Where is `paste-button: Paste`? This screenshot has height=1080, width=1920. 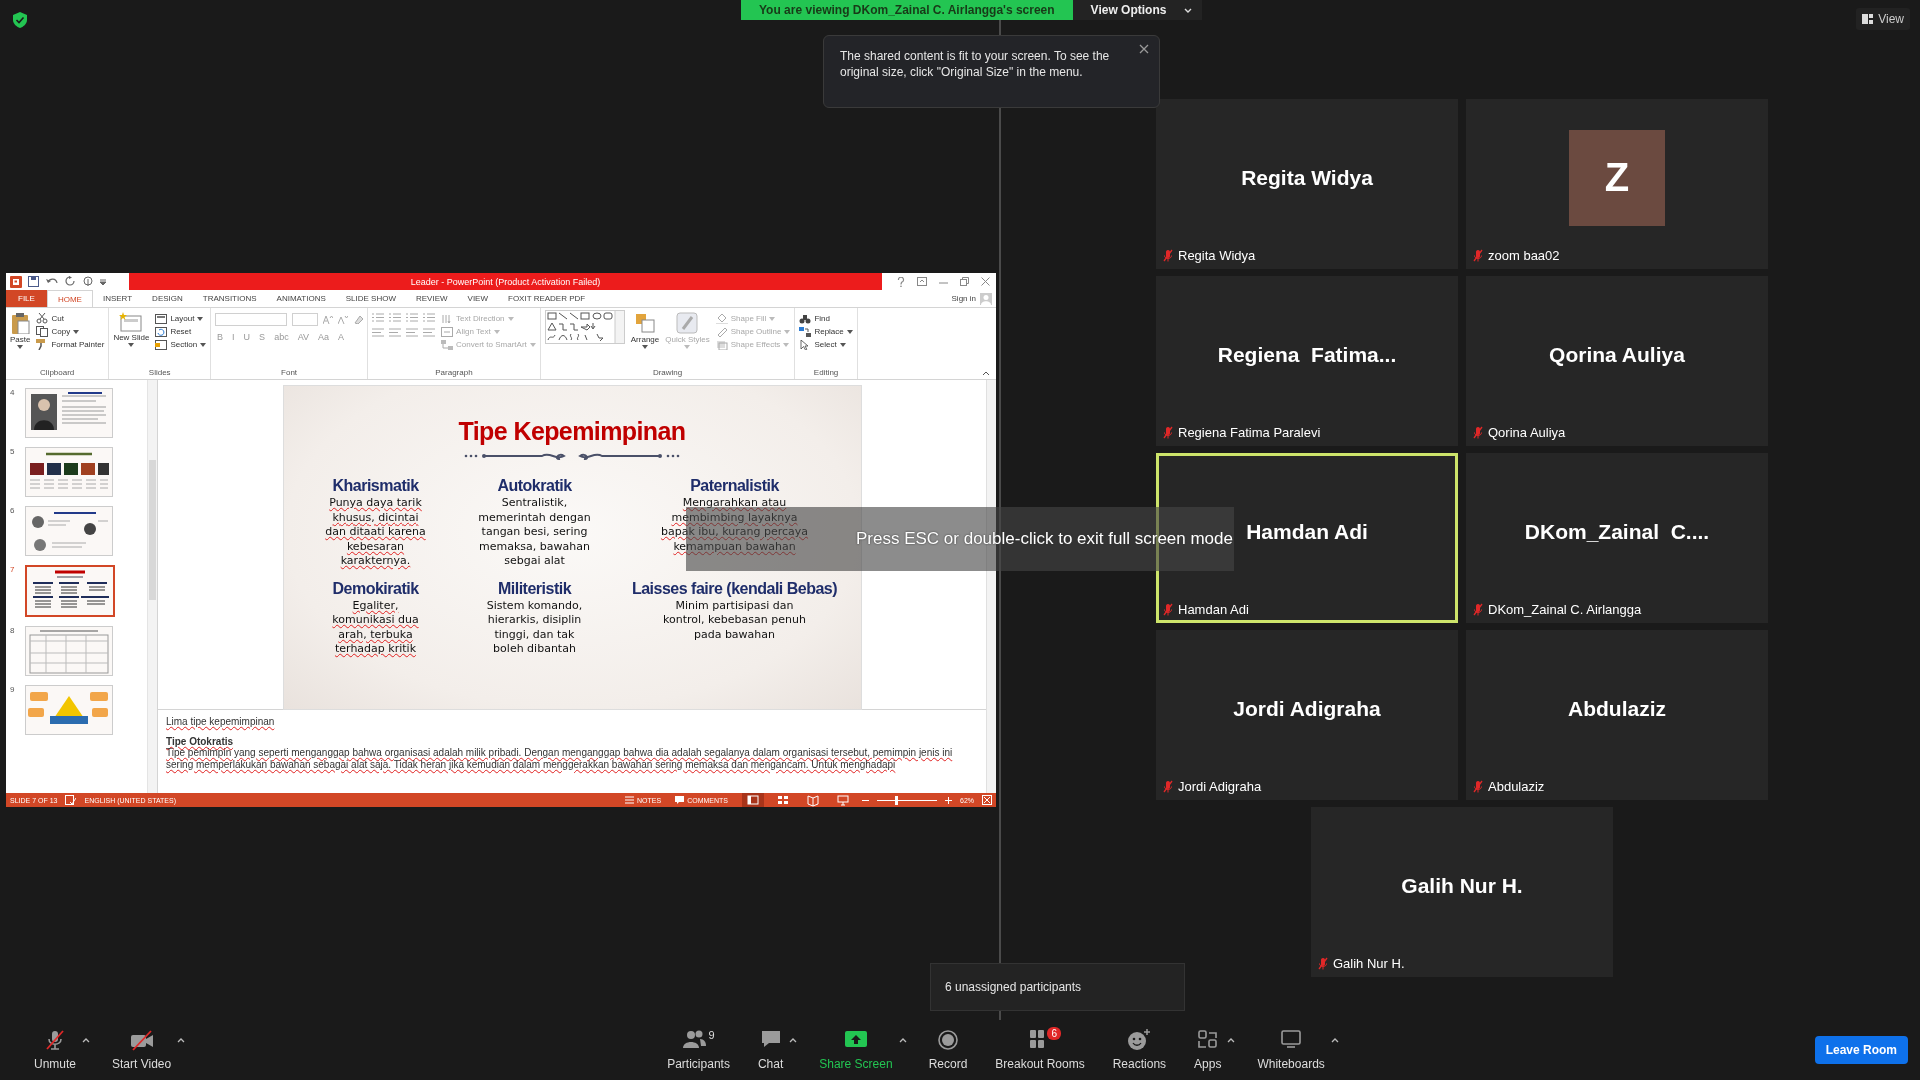
paste-button: Paste is located at coordinates (20, 329).